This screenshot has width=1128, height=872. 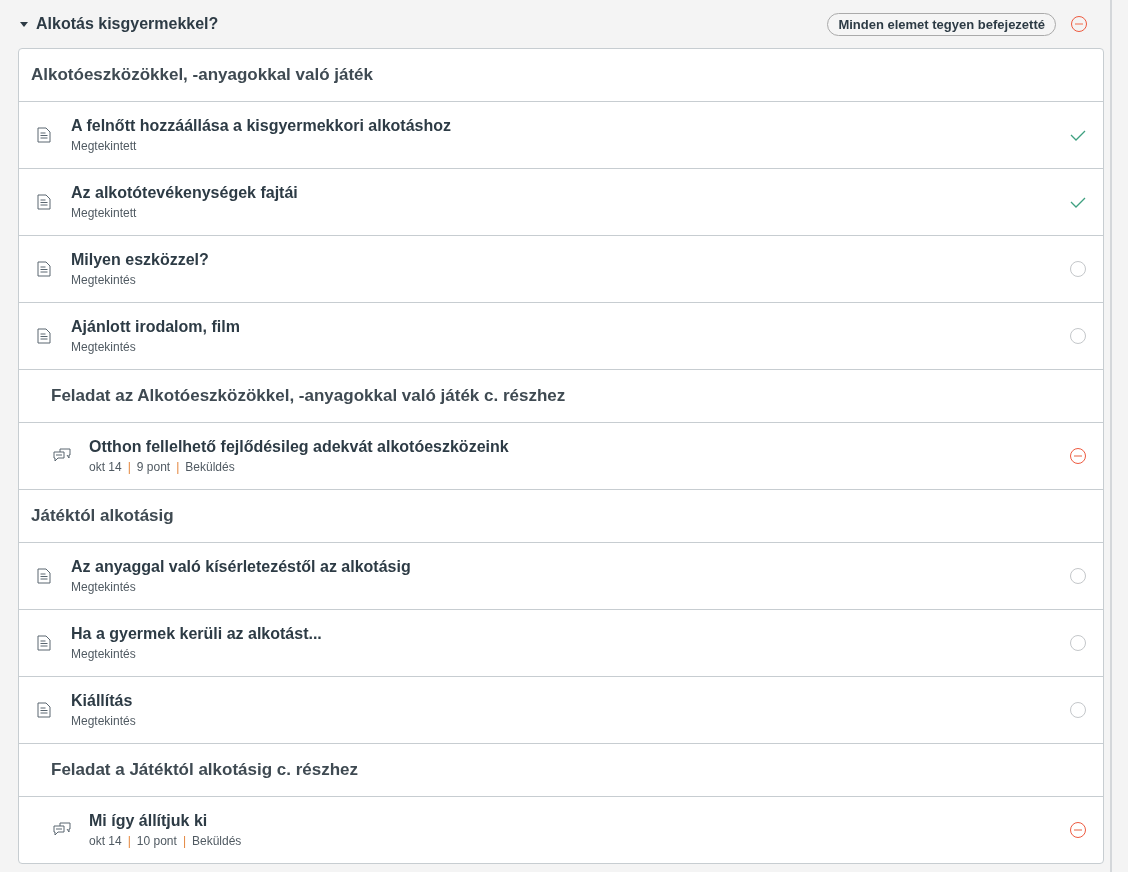 What do you see at coordinates (570, 567) in the screenshot?
I see `item-title: Az anyaggal való kísérletezéstől az alkotásig` at bounding box center [570, 567].